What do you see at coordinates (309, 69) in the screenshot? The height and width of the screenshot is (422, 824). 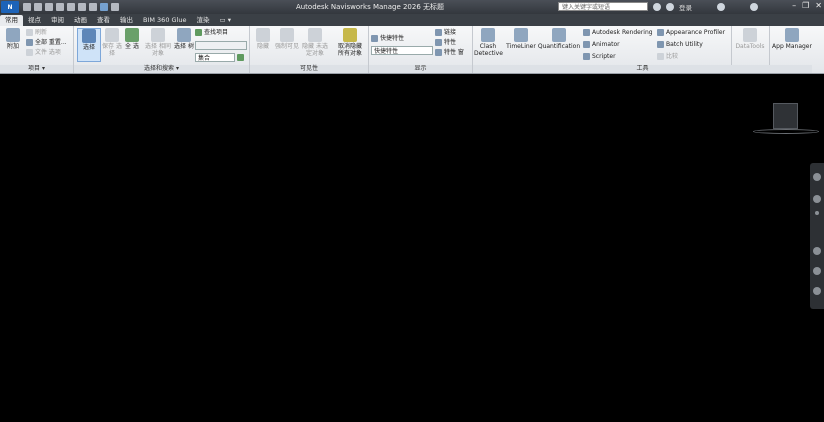 I see `panel-visibility-label: 可见性` at bounding box center [309, 69].